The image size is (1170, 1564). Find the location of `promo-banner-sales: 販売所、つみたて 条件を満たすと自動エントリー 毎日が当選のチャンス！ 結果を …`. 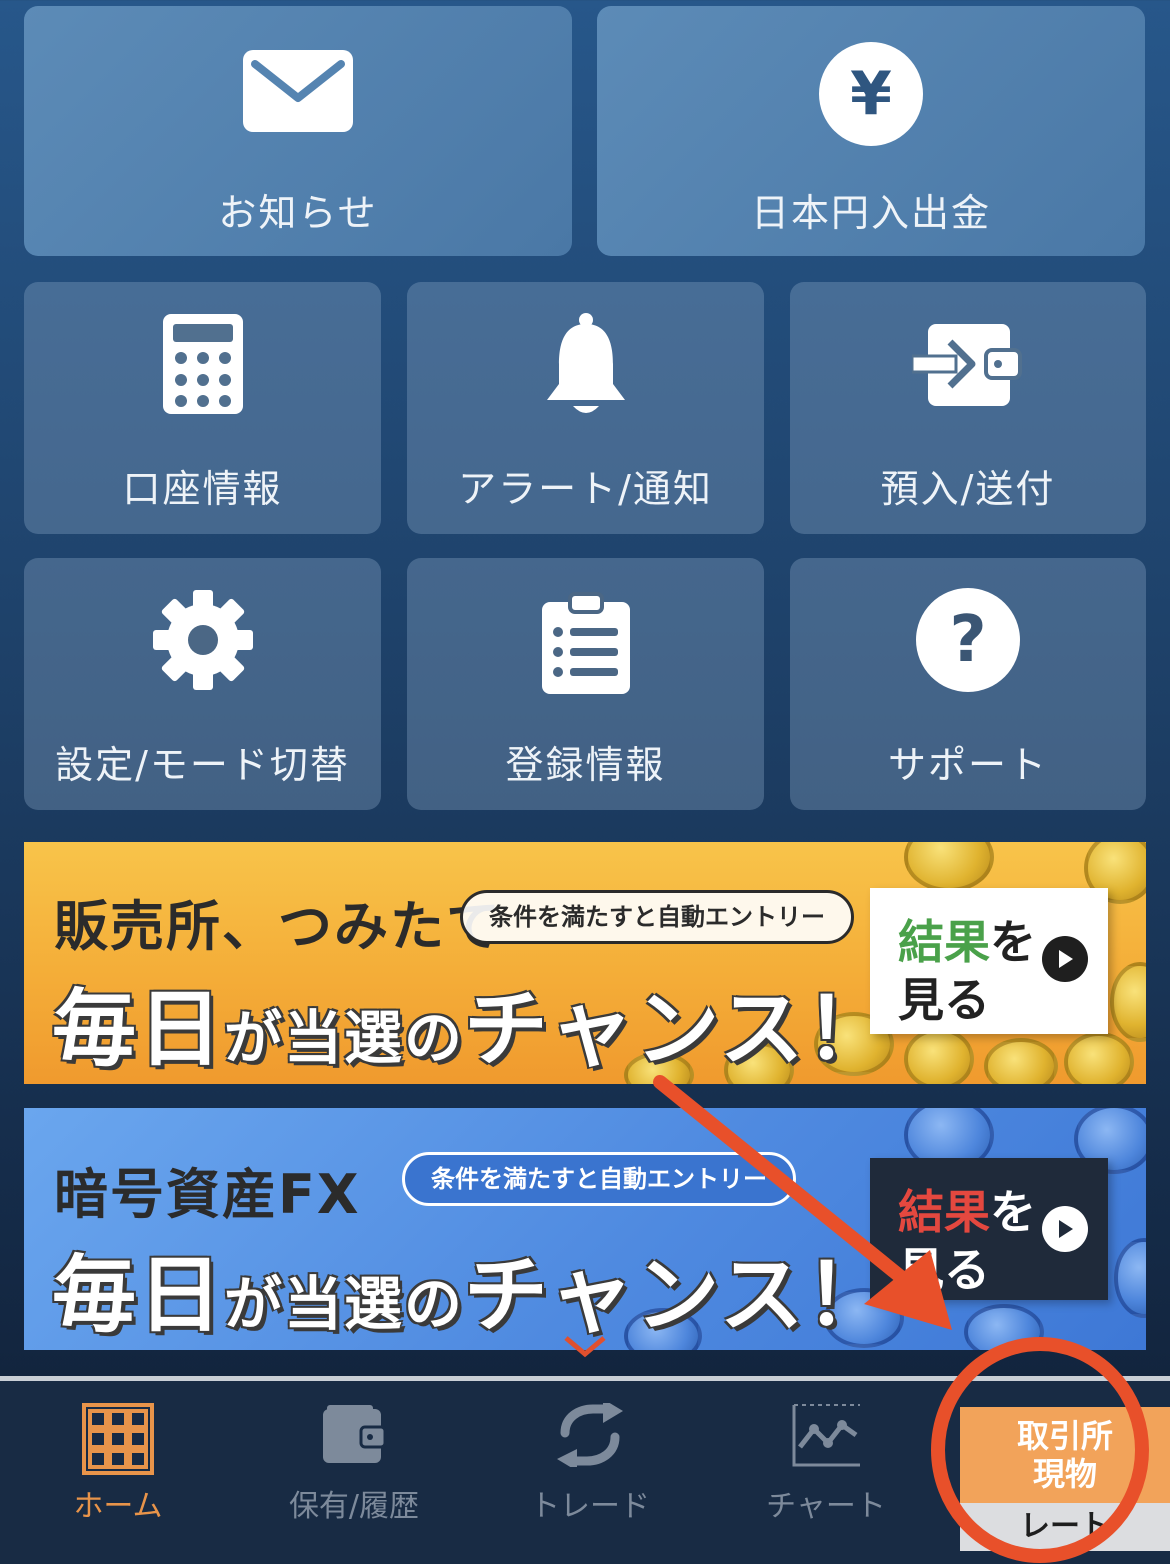

promo-banner-sales: 販売所、つみたて 条件を満たすと自動エントリー 毎日が当選のチャンス！ 結果を … is located at coordinates (585, 963).